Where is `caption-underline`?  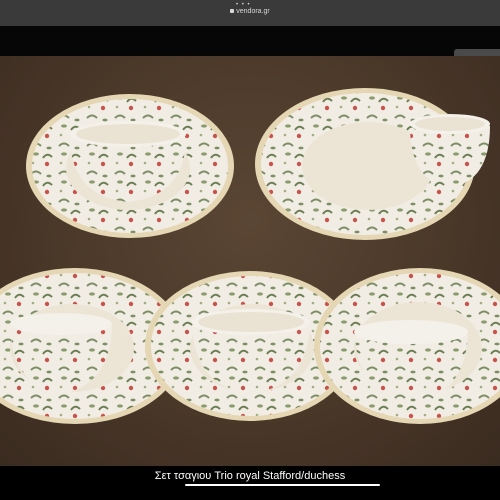 caption-underline is located at coordinates (282, 485).